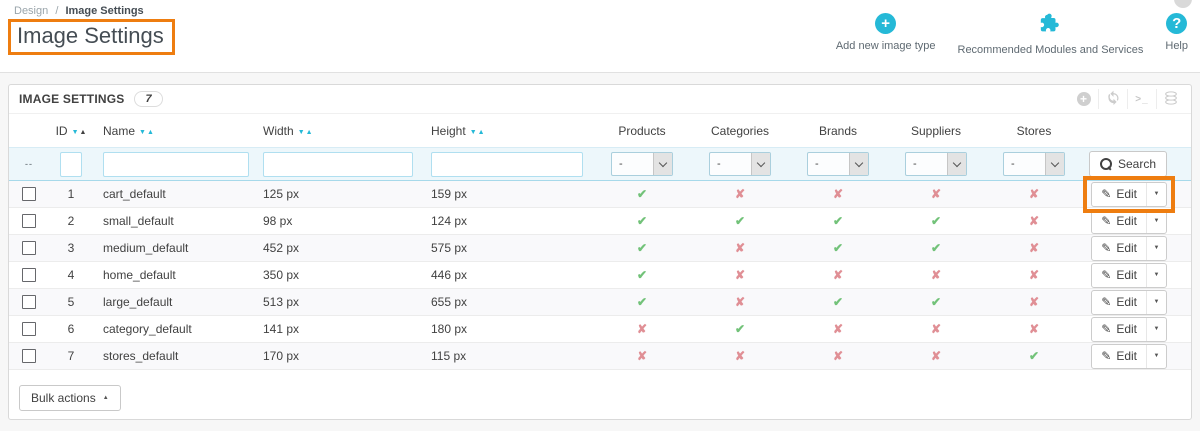 The image size is (1200, 431). I want to click on search-button: Search, so click(1127, 164).